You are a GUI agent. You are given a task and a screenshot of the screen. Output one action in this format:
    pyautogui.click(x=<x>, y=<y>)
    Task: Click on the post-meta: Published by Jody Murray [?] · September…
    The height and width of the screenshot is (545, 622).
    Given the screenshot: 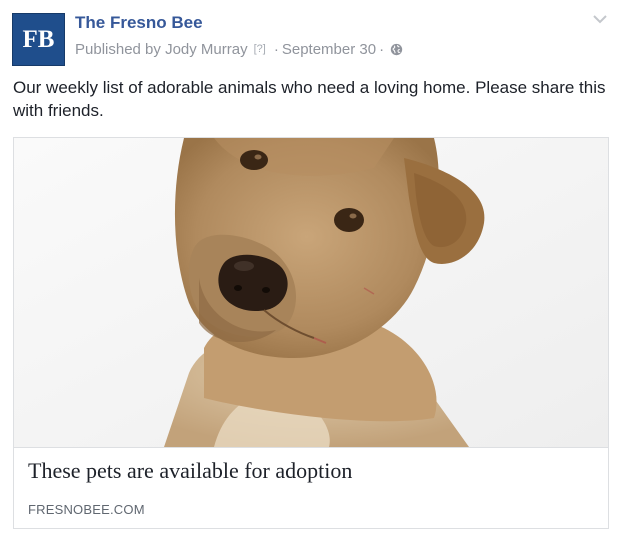 What is the action you would take?
    pyautogui.click(x=239, y=49)
    